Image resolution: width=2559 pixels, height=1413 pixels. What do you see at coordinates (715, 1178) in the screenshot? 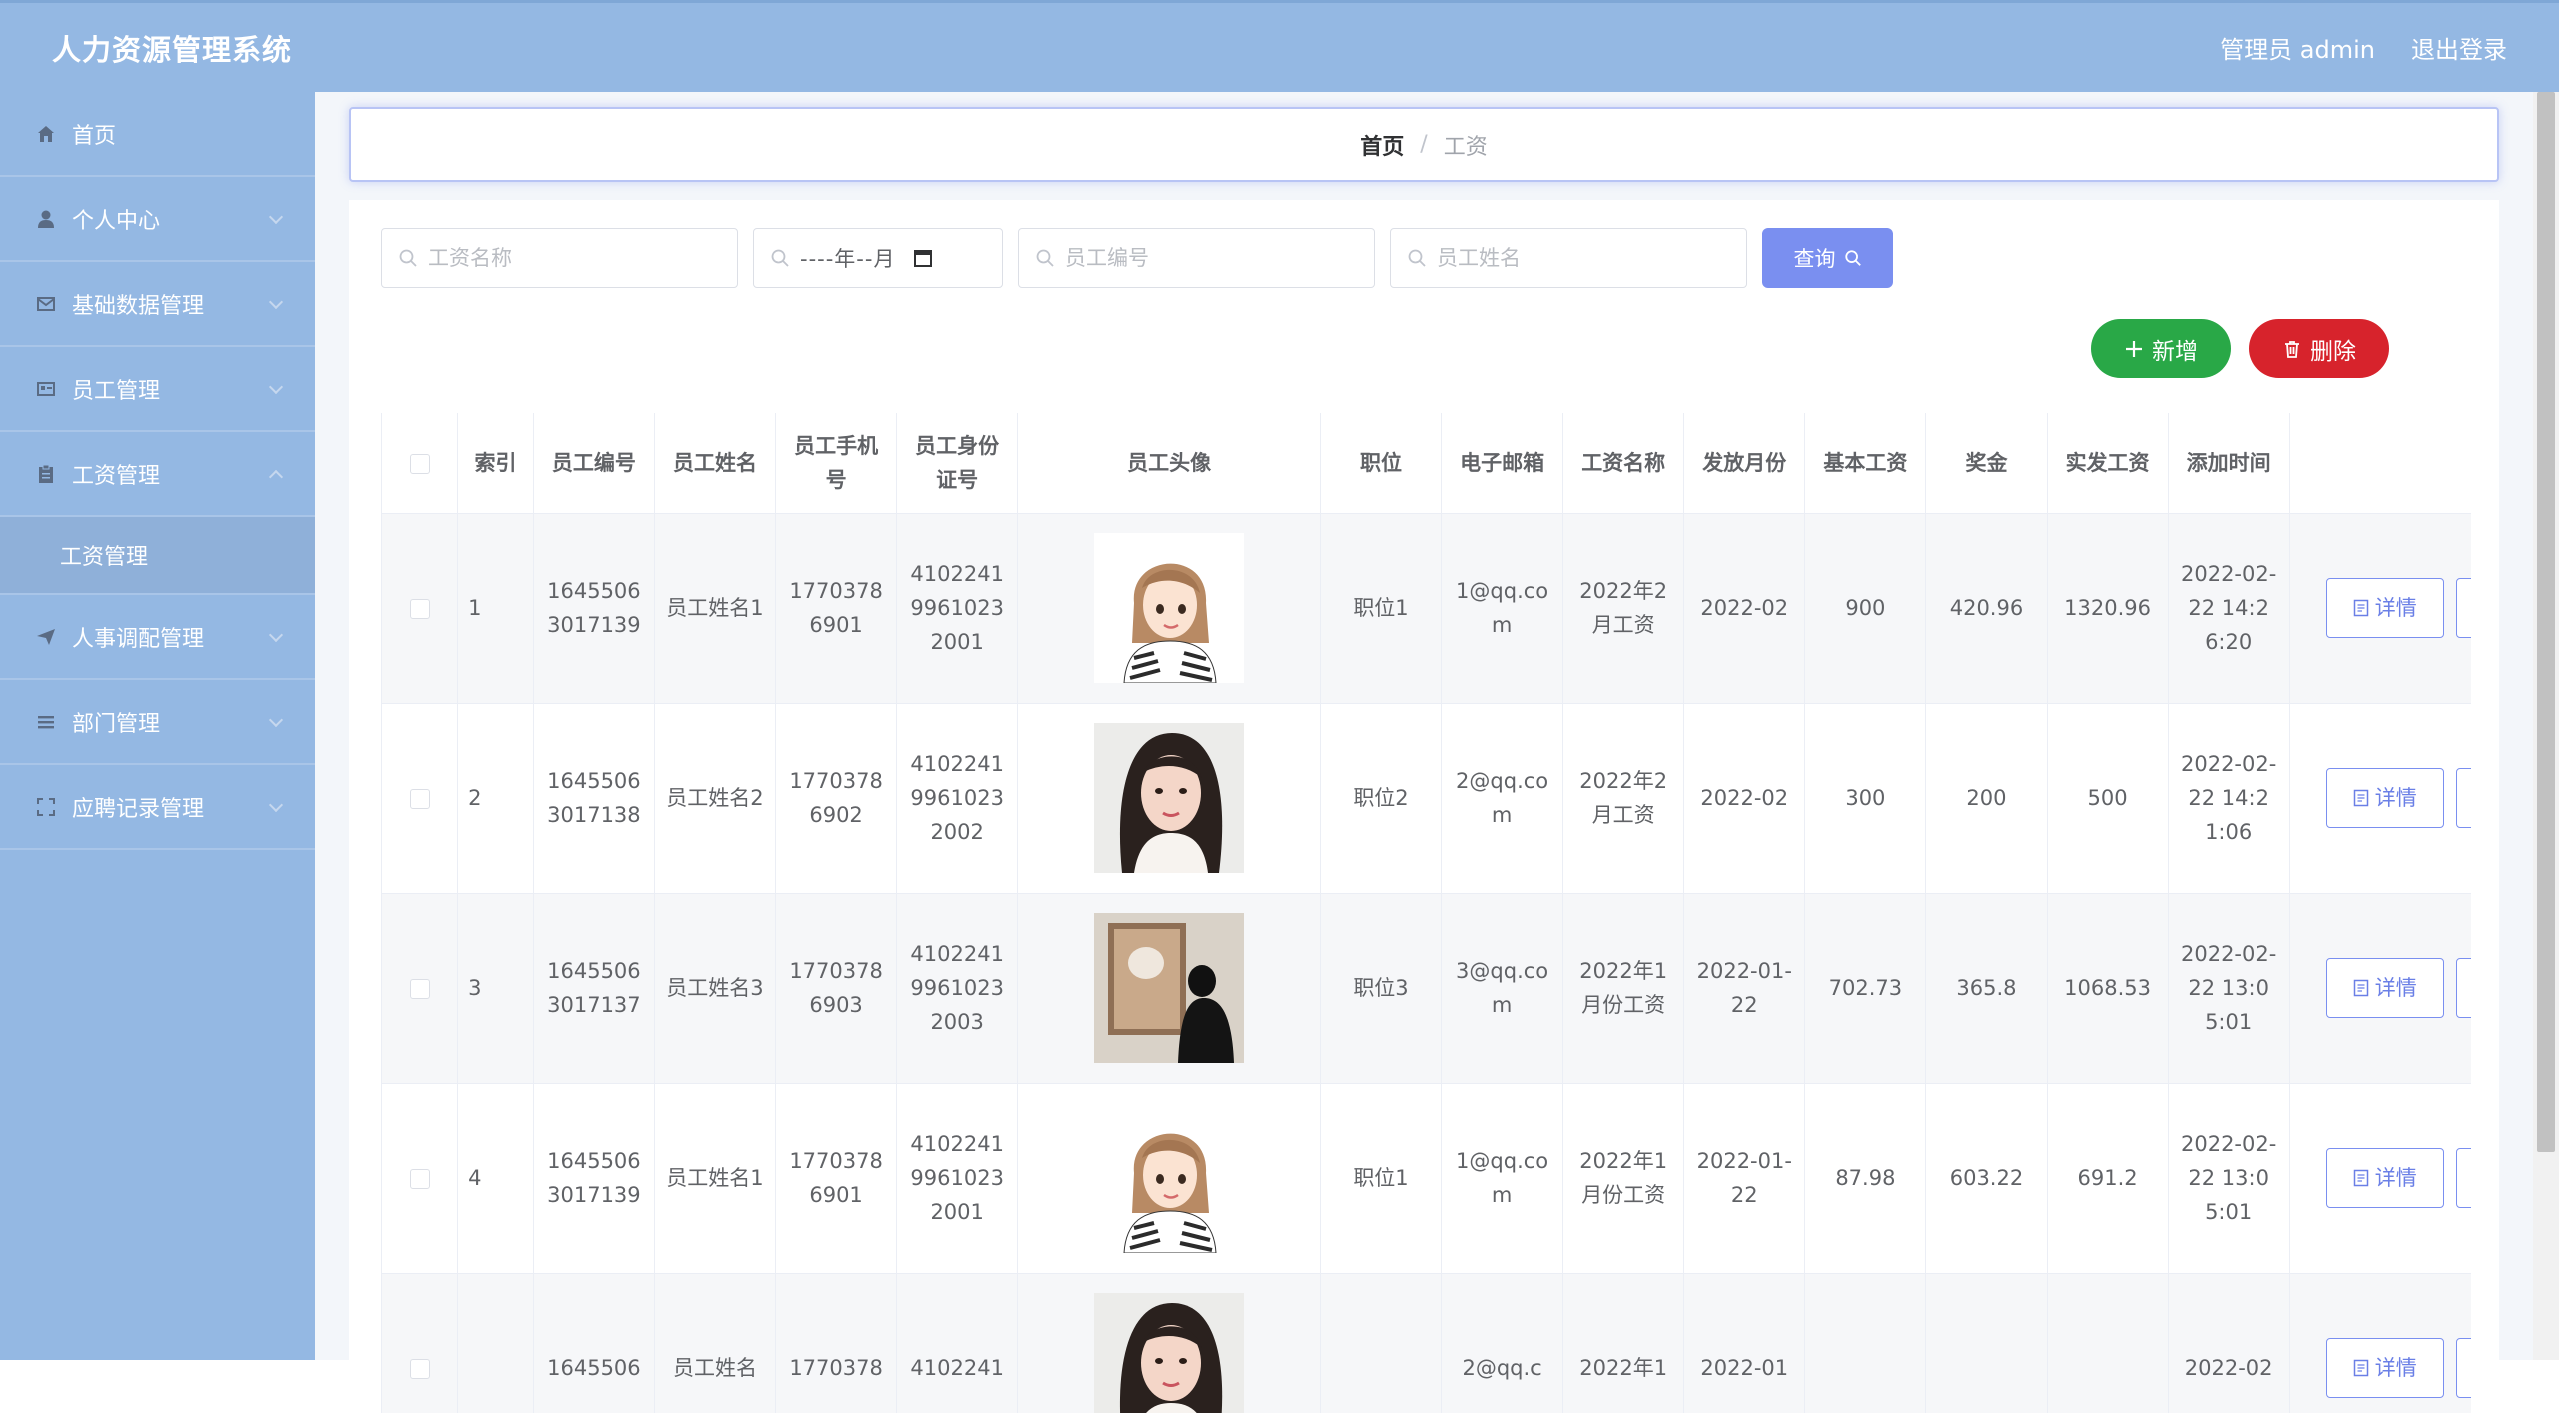
I see `cell-employee-name: 员工姓名1` at bounding box center [715, 1178].